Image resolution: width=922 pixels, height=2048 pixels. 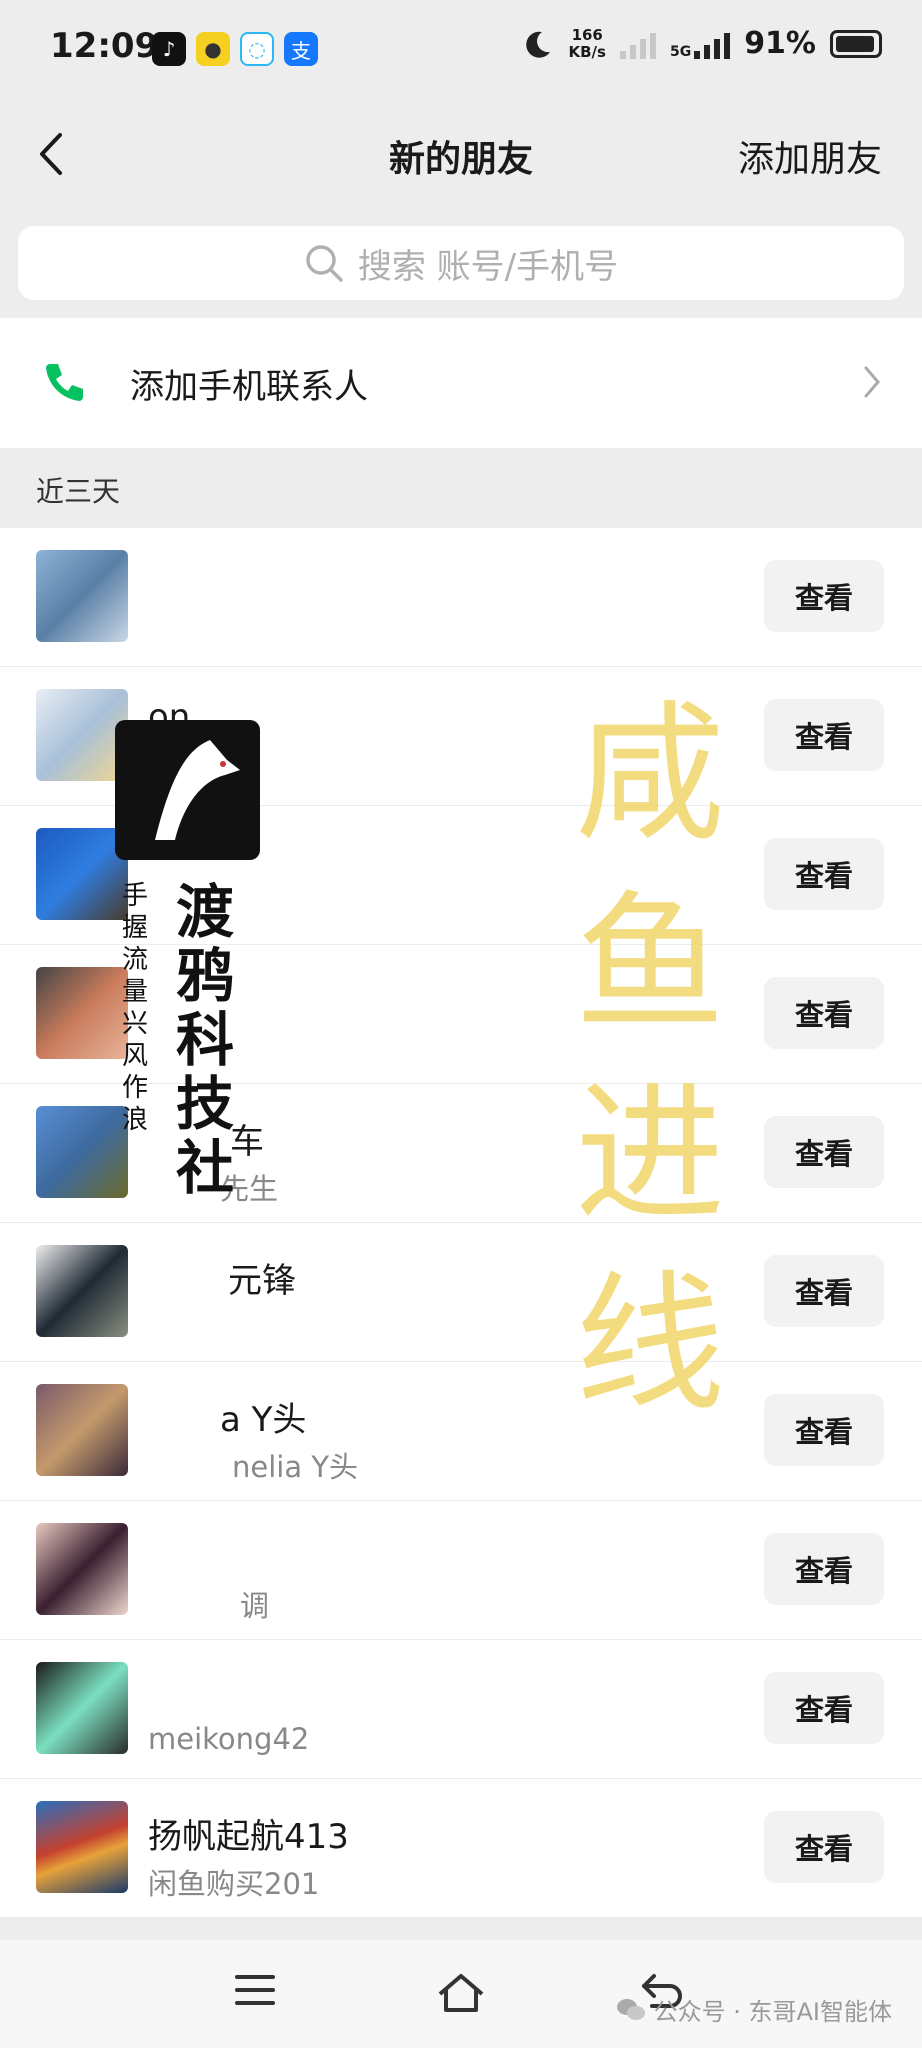 I want to click on list-item: 调 查看, so click(x=461, y=1570).